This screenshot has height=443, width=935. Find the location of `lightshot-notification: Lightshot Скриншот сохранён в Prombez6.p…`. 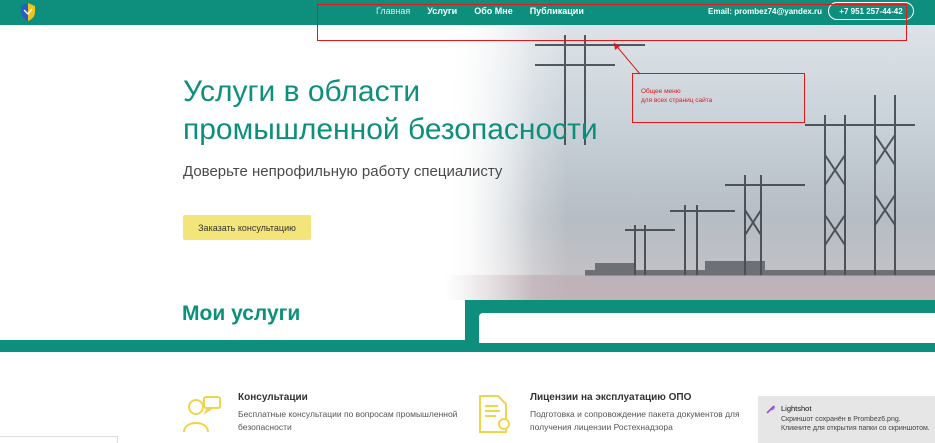

lightshot-notification: Lightshot Скриншот сохранён в Prombez6.p… is located at coordinates (846, 419).